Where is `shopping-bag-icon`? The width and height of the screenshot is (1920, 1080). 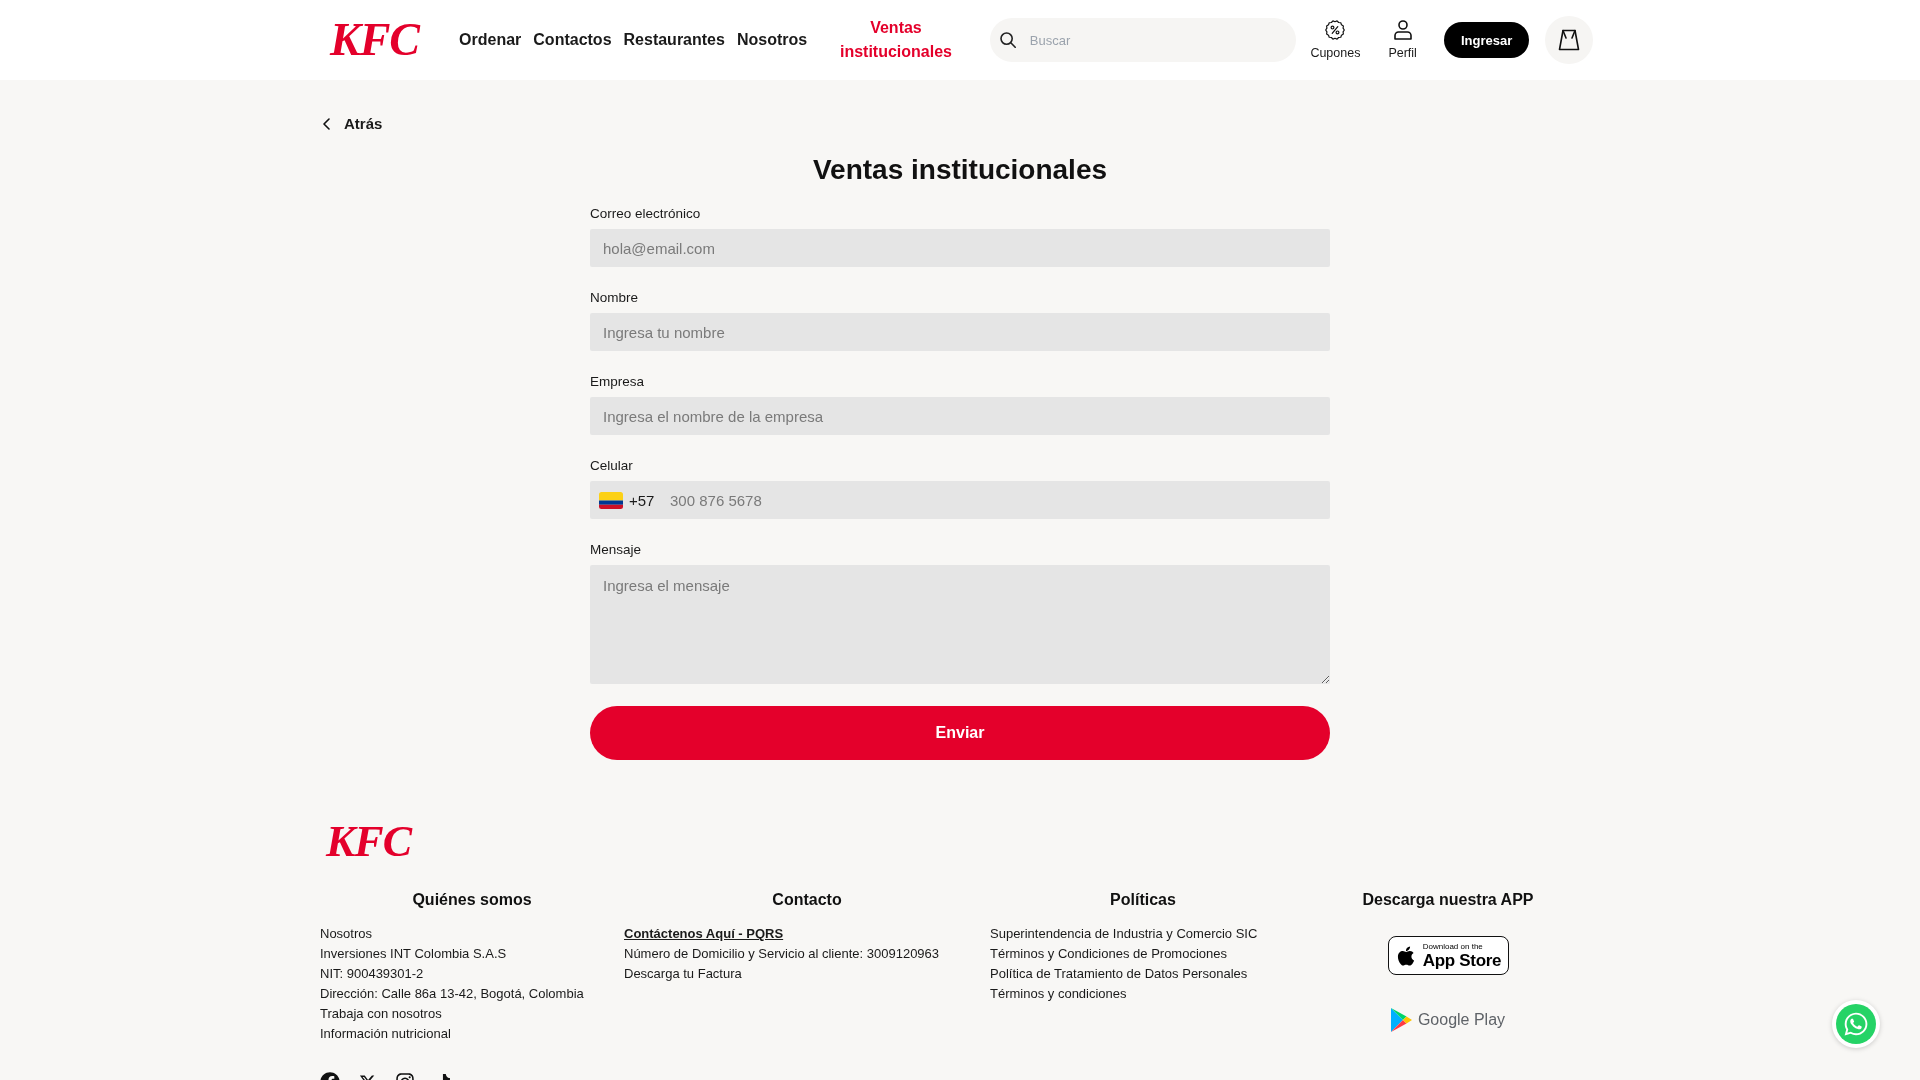 shopping-bag-icon is located at coordinates (1569, 40).